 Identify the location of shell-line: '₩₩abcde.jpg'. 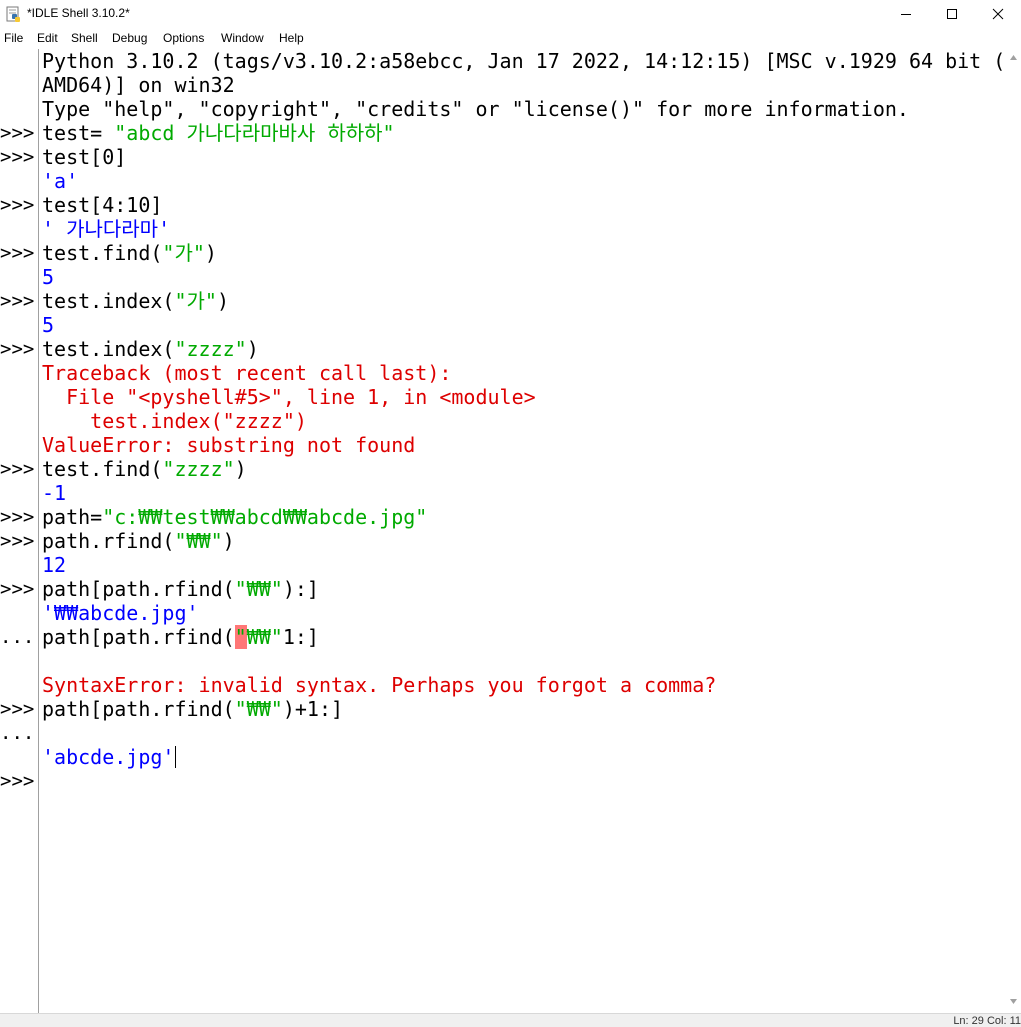
(120, 613).